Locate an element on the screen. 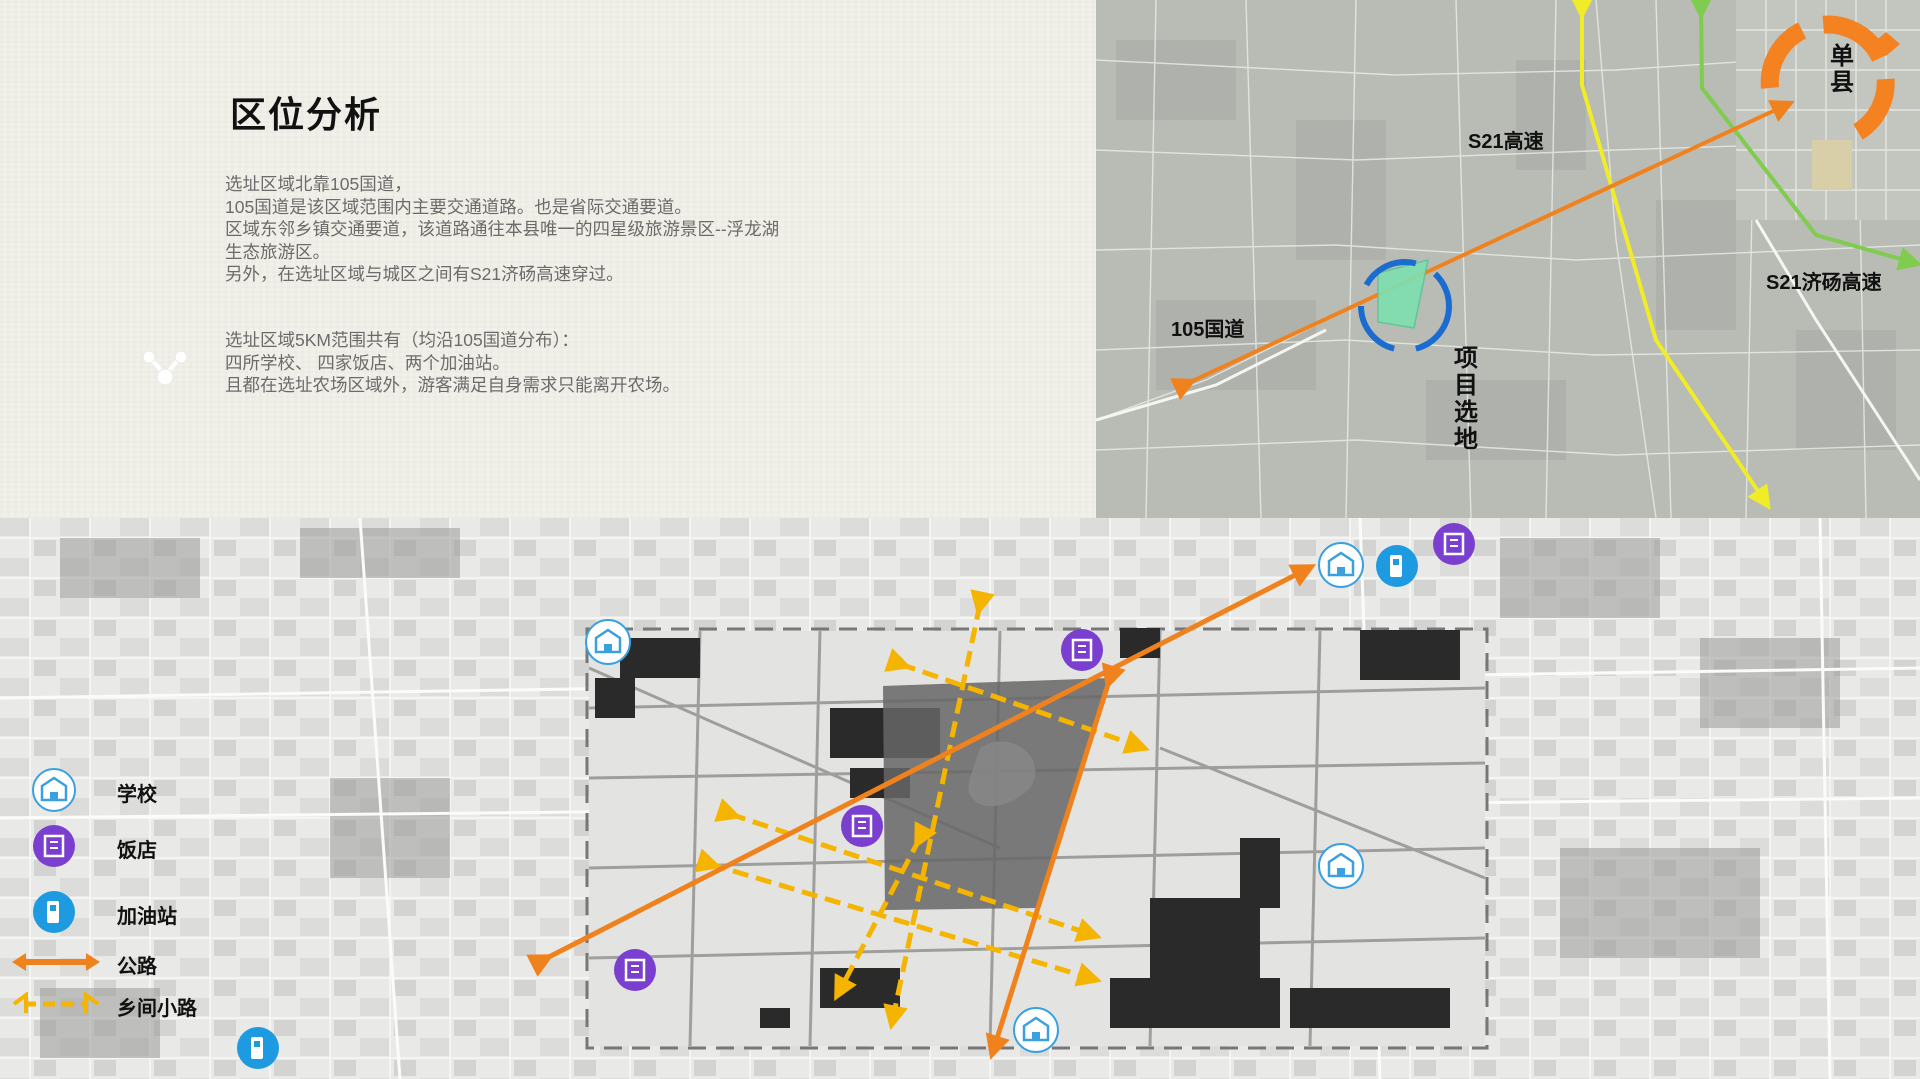 Image resolution: width=1920 pixels, height=1079 pixels. project-site-label-char: 地 is located at coordinates (1466, 439).